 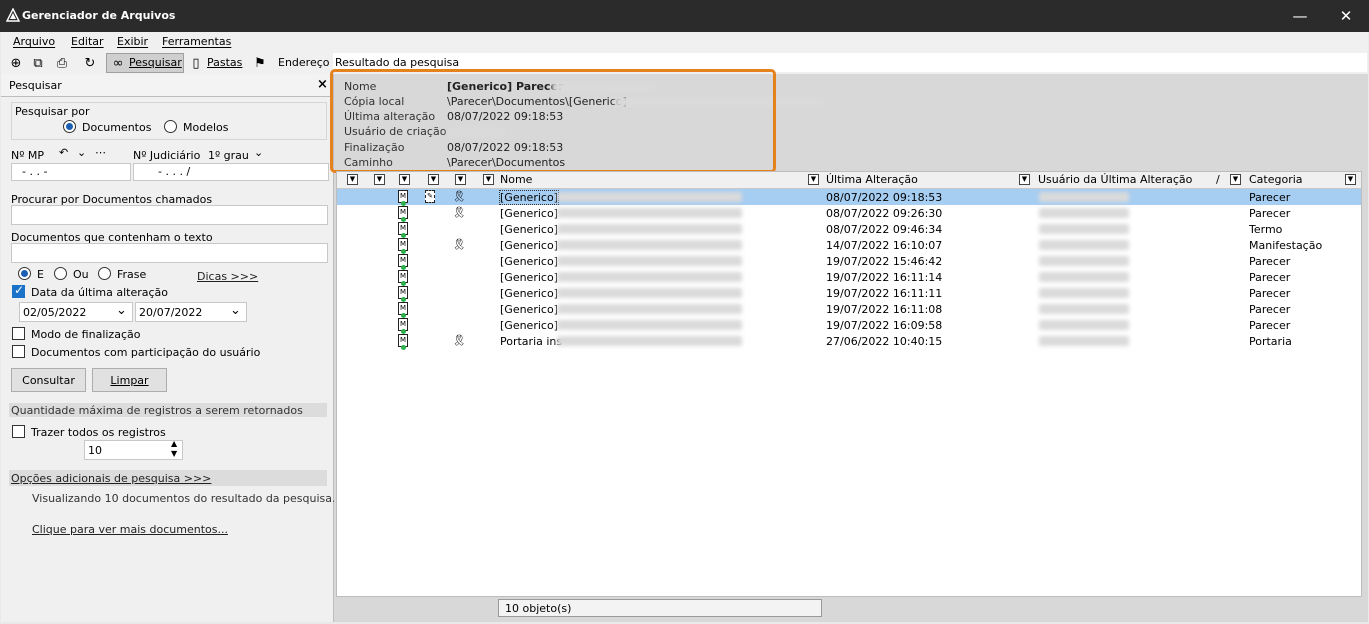 What do you see at coordinates (104, 273) in the screenshot?
I see `radio-frase` at bounding box center [104, 273].